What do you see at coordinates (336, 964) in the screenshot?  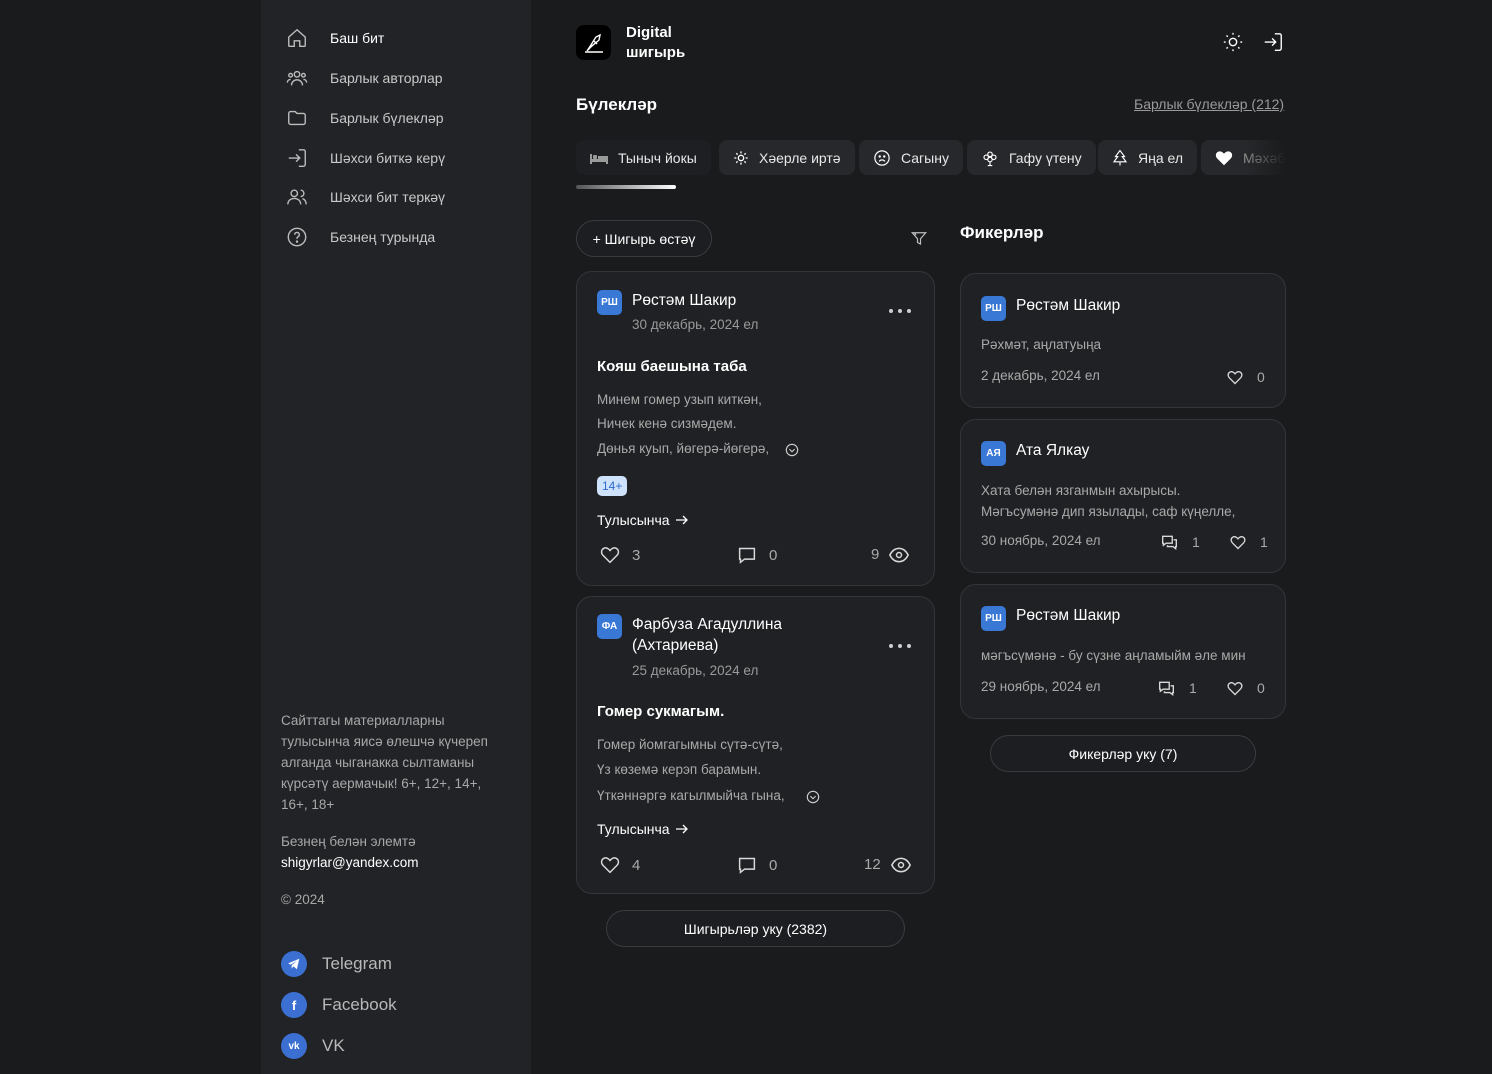 I see `telegram-link: Telegram` at bounding box center [336, 964].